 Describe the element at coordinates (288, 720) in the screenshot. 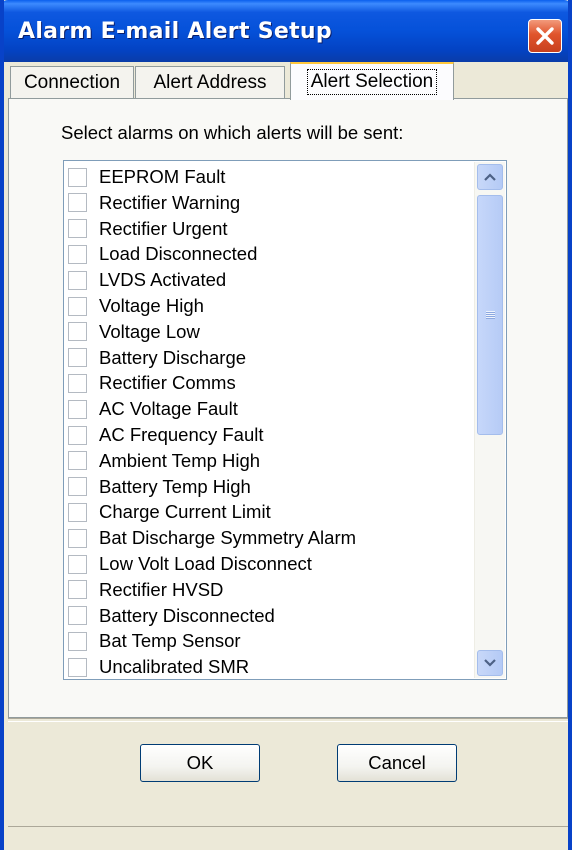

I see `divider` at that location.